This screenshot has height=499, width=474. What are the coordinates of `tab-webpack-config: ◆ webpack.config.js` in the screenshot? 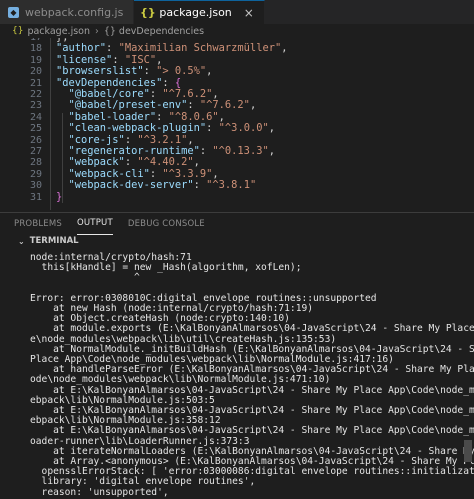 It's located at (67, 12).